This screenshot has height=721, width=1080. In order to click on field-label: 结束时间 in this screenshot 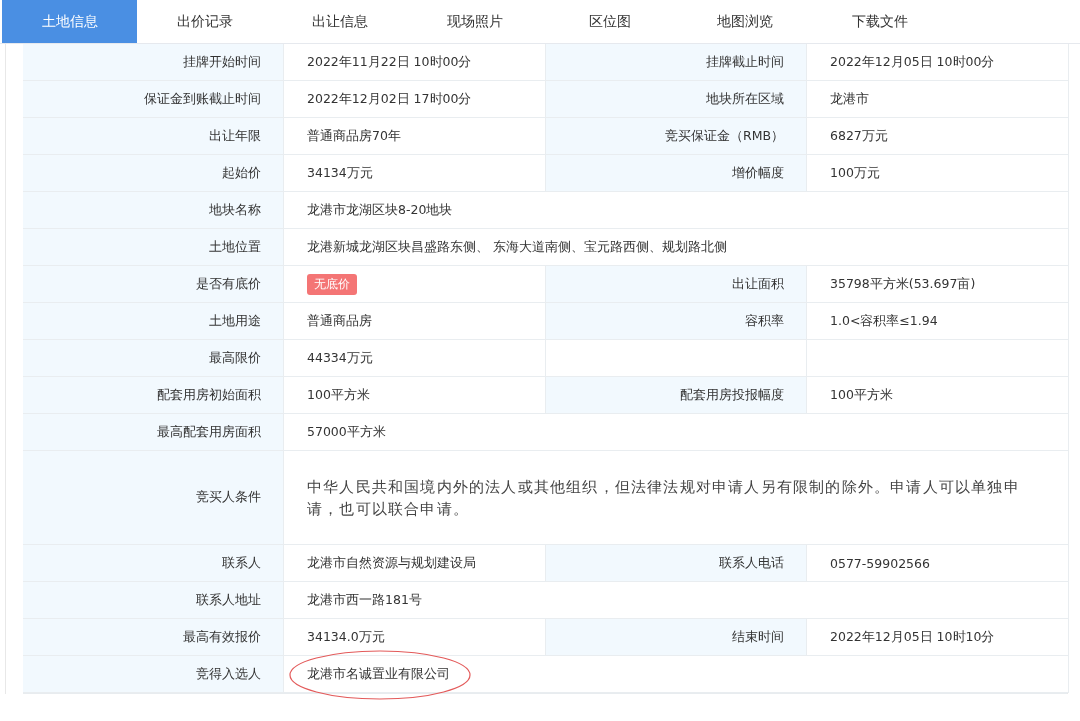, I will do `click(676, 637)`.